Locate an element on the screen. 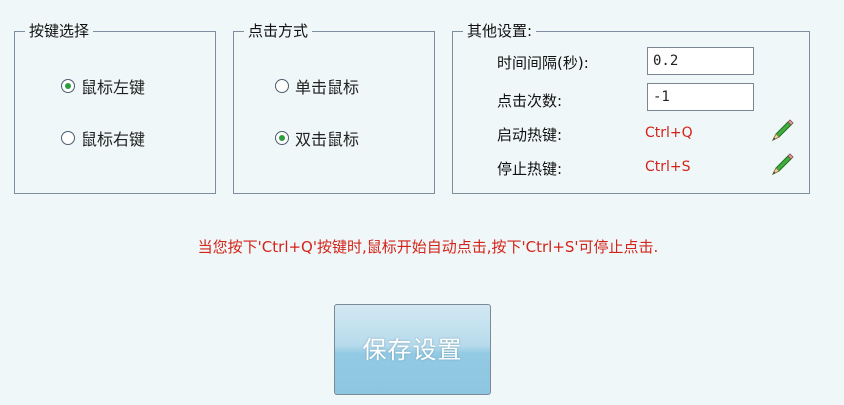 Image resolution: width=844 pixels, height=405 pixels. radio-indicator-left is located at coordinates (68, 86).